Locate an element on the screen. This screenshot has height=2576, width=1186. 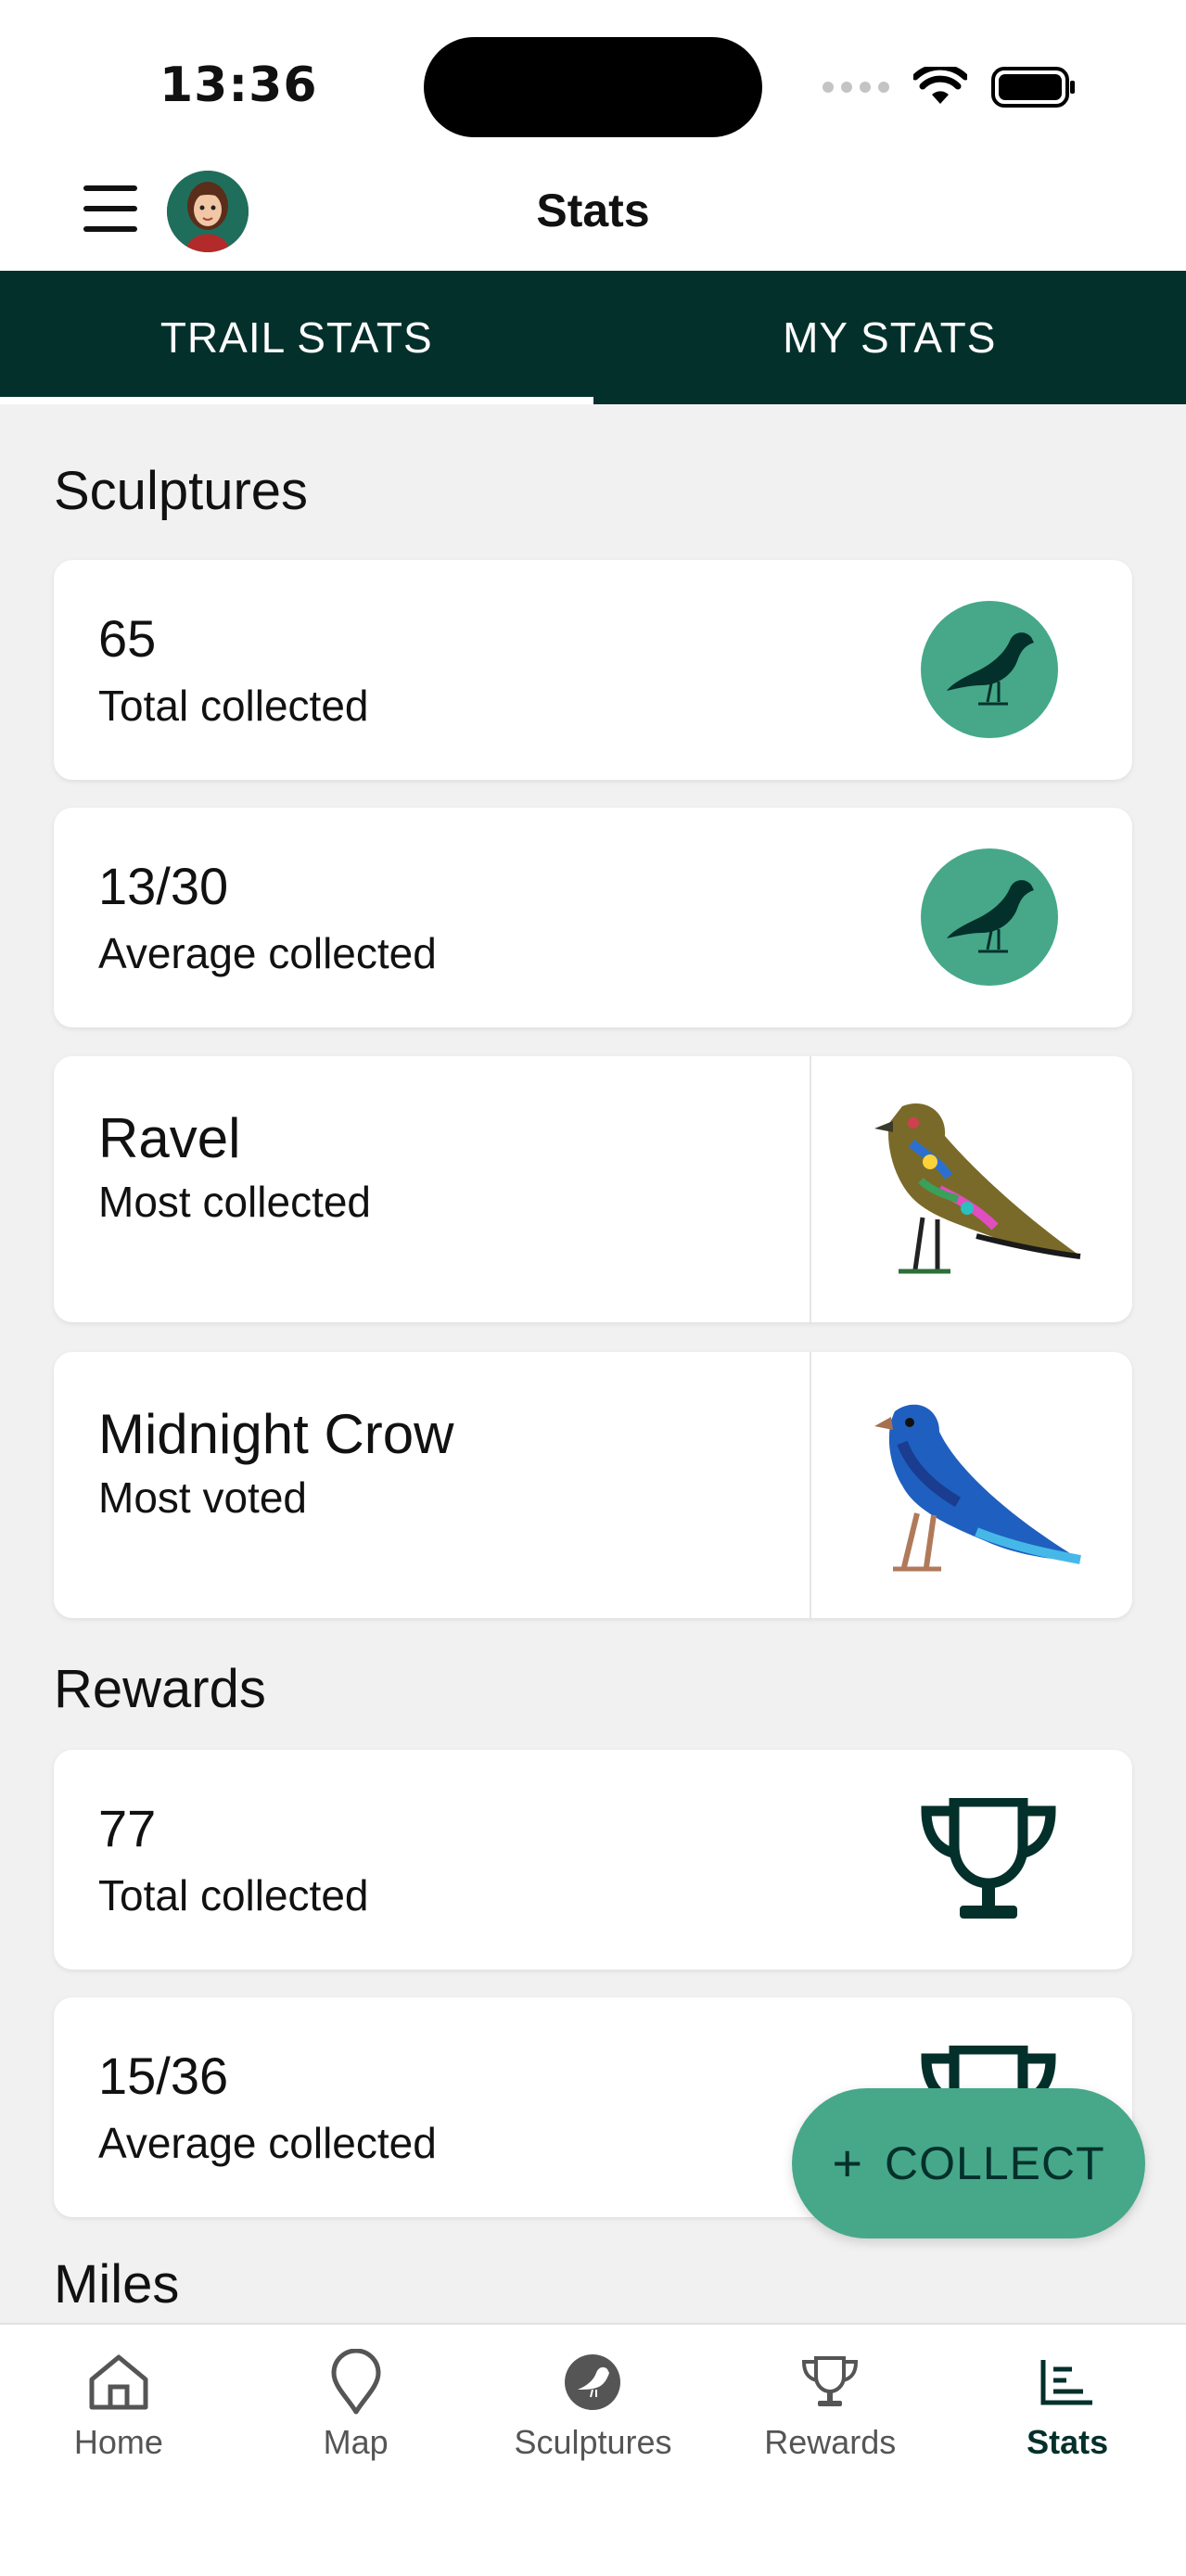
card-label: Most voted is located at coordinates (203, 1498).